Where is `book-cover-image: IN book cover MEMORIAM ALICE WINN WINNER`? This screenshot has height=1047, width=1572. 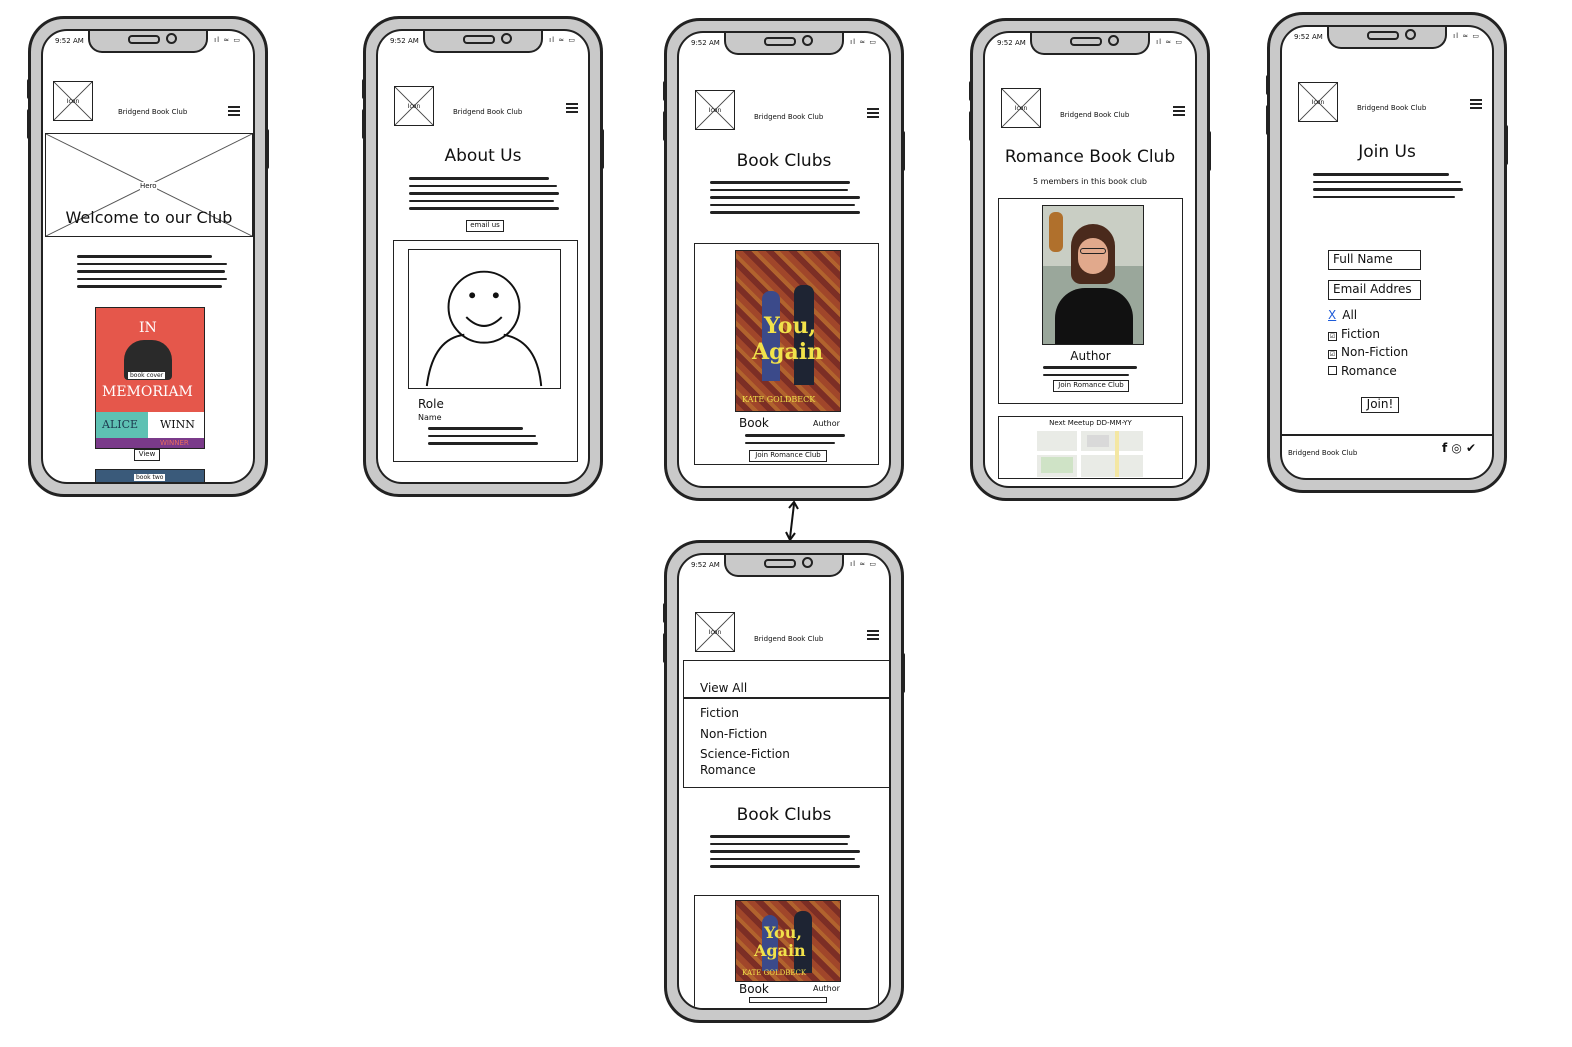
book-cover-image: IN book cover MEMORIAM ALICE WINN WINNER is located at coordinates (150, 378).